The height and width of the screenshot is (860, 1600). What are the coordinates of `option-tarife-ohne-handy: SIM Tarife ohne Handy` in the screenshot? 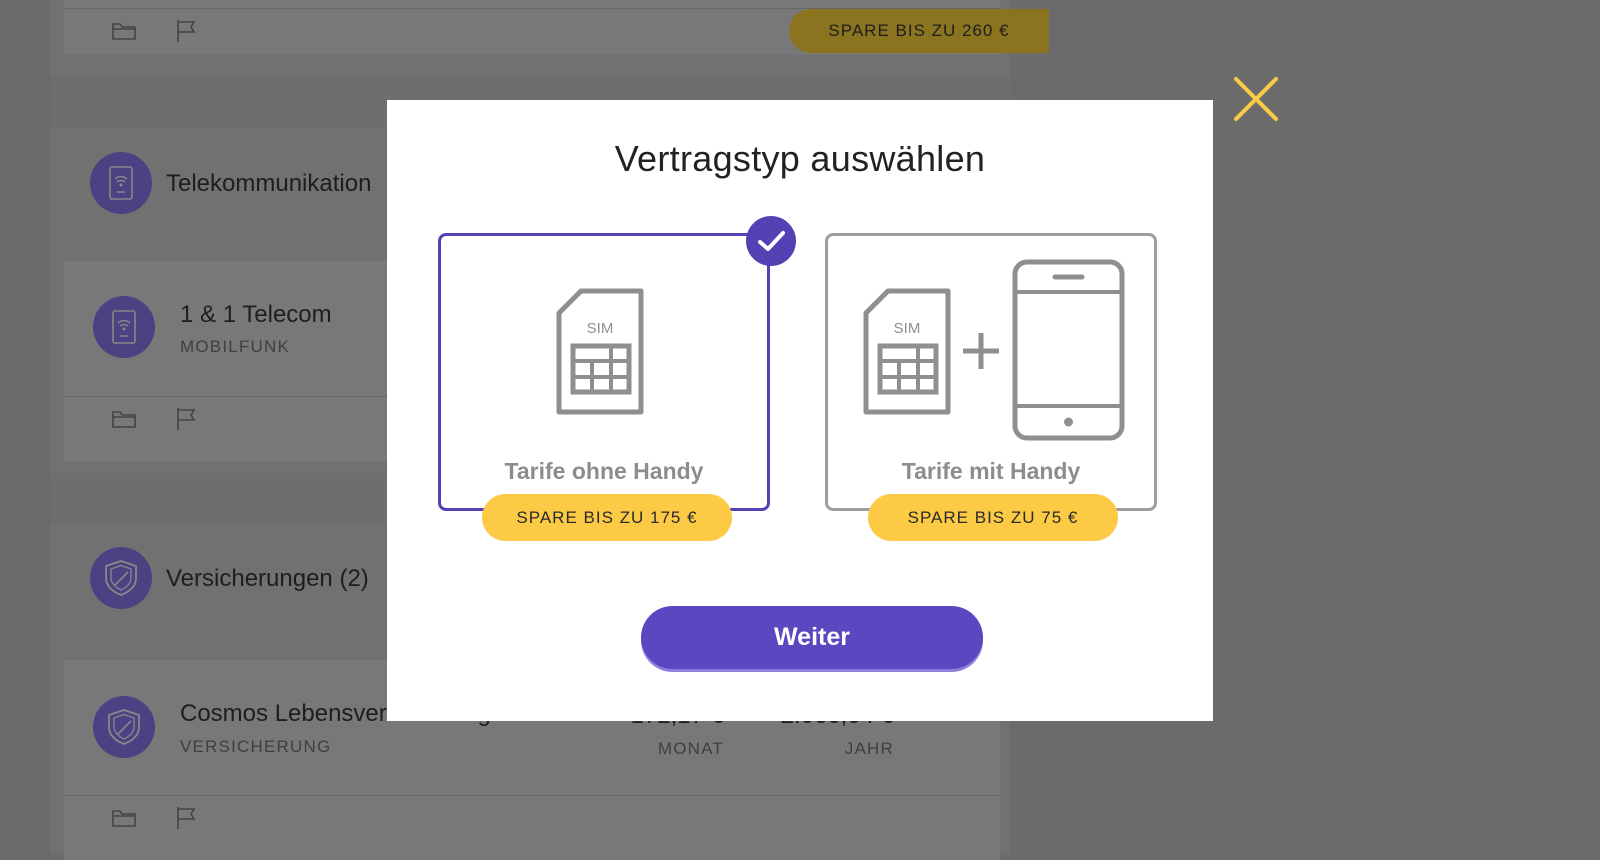 It's located at (604, 372).